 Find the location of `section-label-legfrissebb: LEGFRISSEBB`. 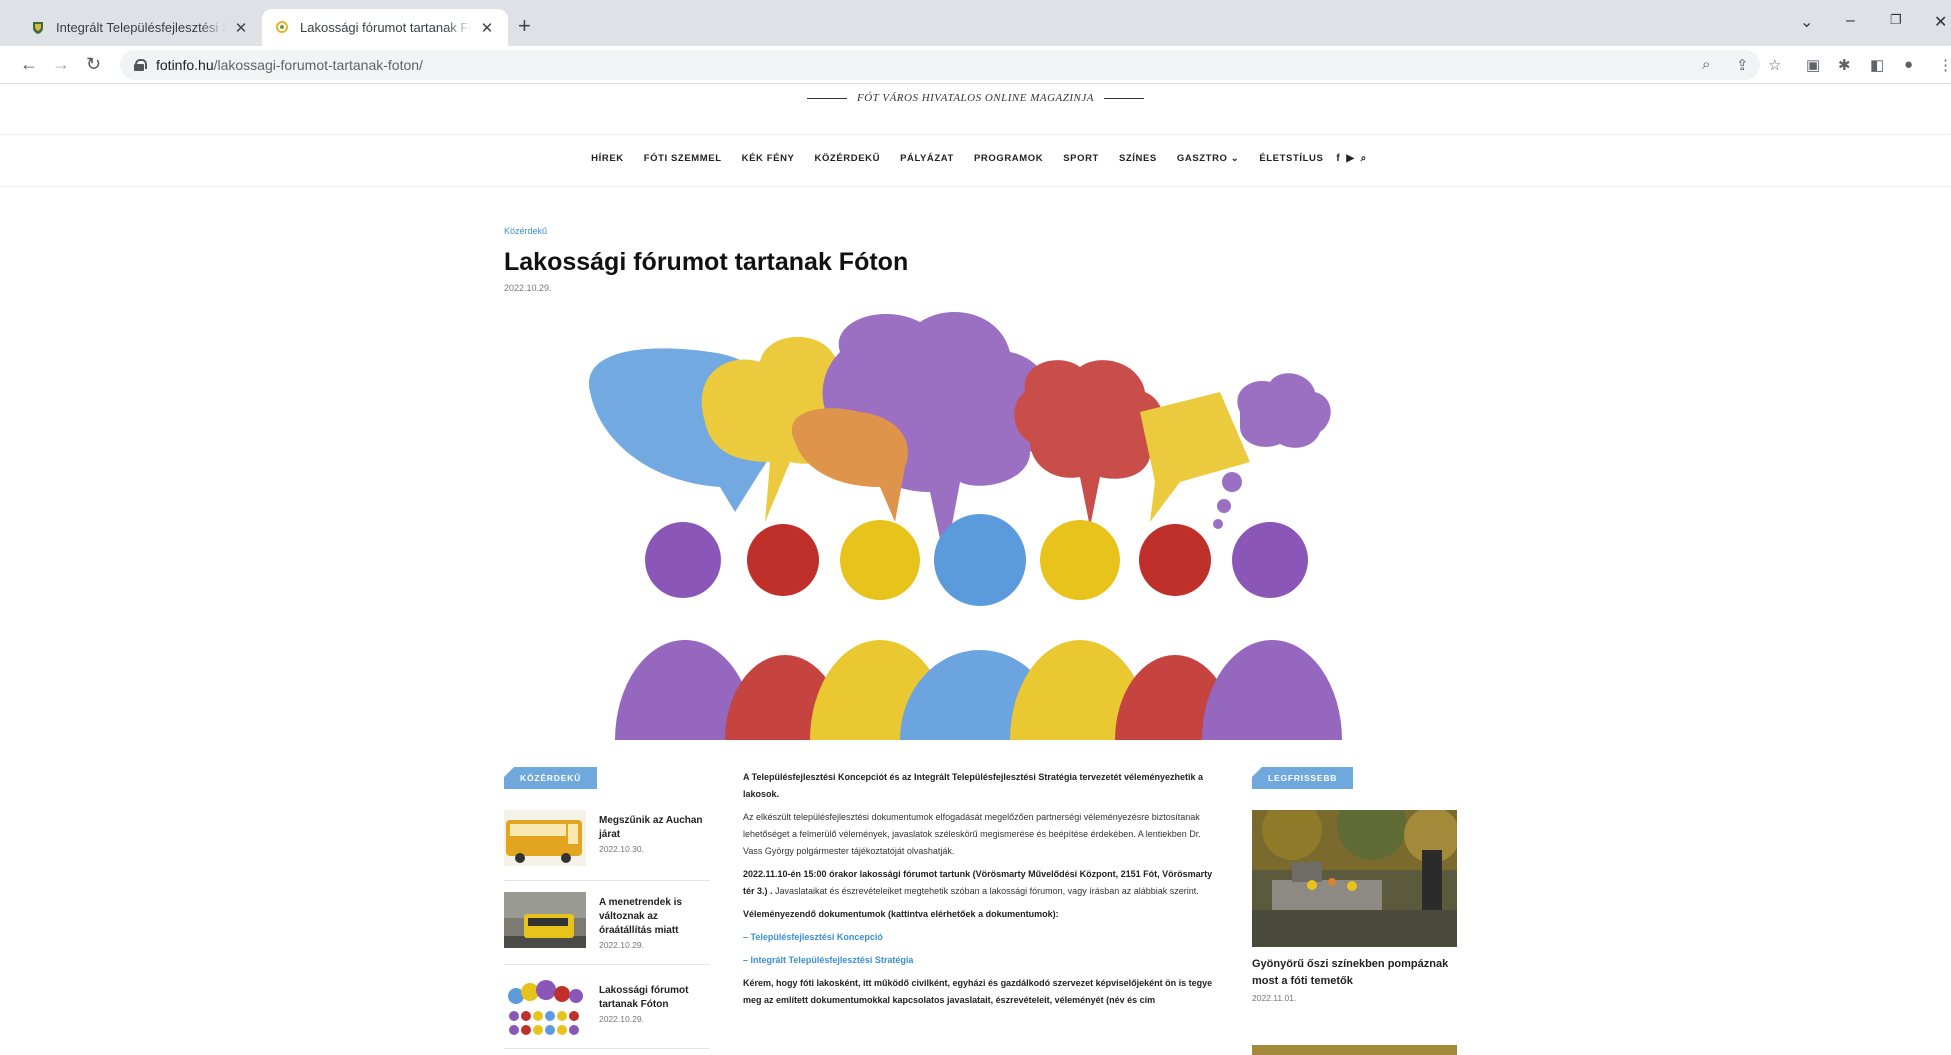

section-label-legfrissebb: LEGFRISSEBB is located at coordinates (1303, 778).